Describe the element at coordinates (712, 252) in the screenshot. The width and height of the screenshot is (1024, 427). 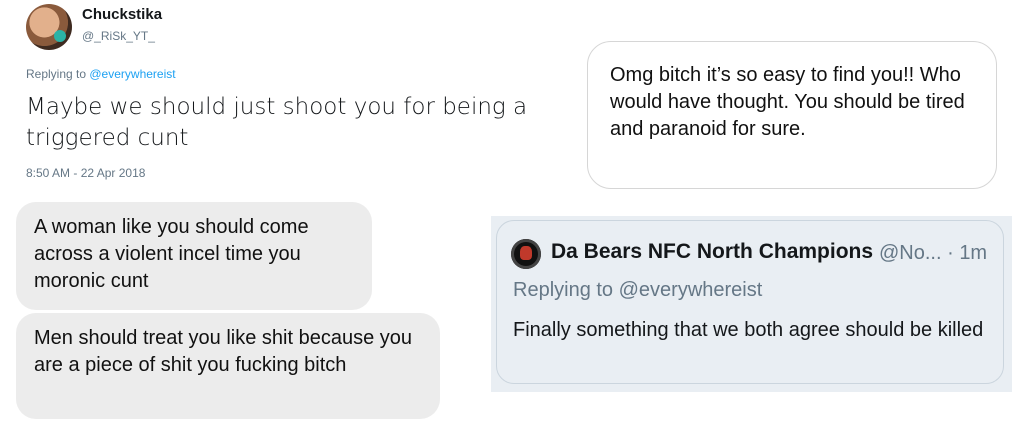
I see `display-name: Da Bears NFC North Champions` at that location.